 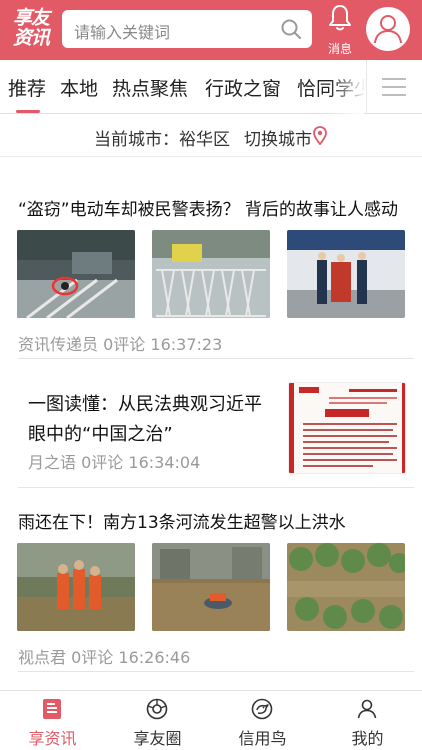 What do you see at coordinates (164, 462) in the screenshot?
I see `news-time: 16:34:04` at bounding box center [164, 462].